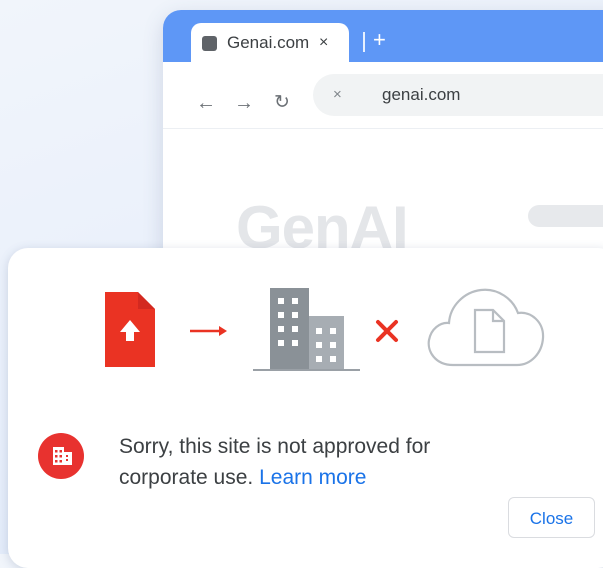 The height and width of the screenshot is (568, 603). What do you see at coordinates (364, 42) in the screenshot?
I see `tab-separator` at bounding box center [364, 42].